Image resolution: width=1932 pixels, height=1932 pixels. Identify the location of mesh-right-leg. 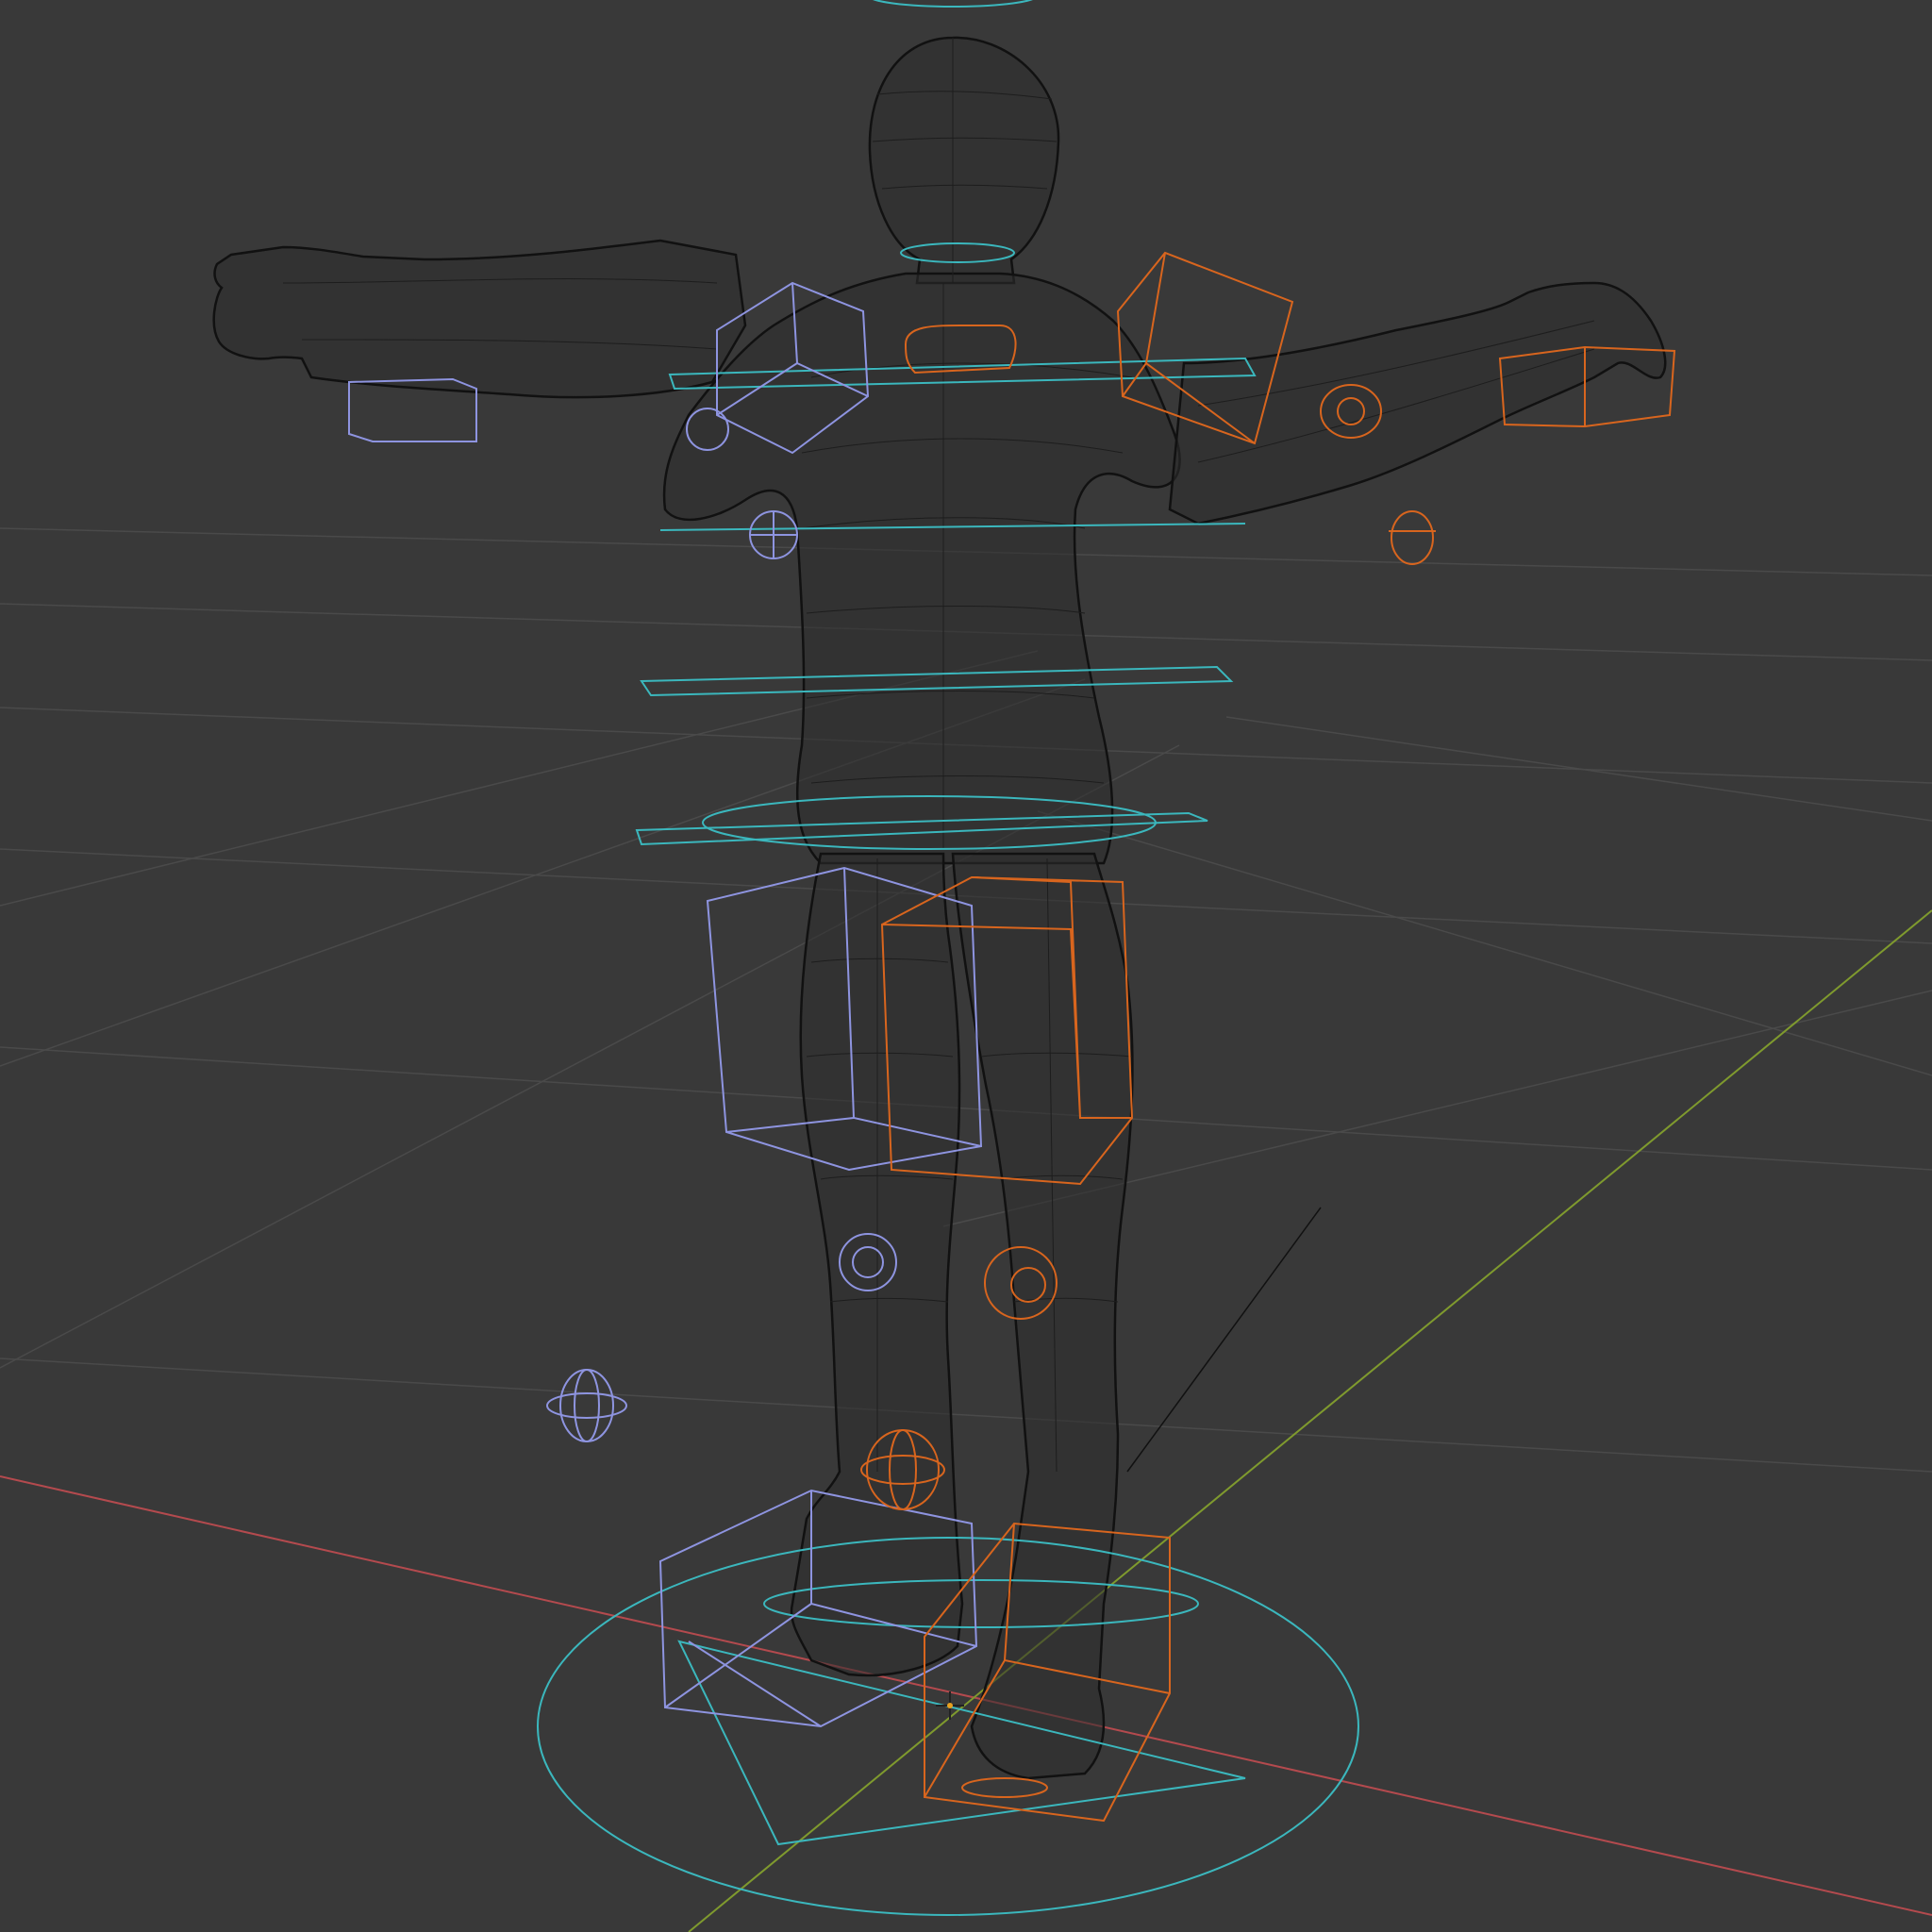
(1042, 1316).